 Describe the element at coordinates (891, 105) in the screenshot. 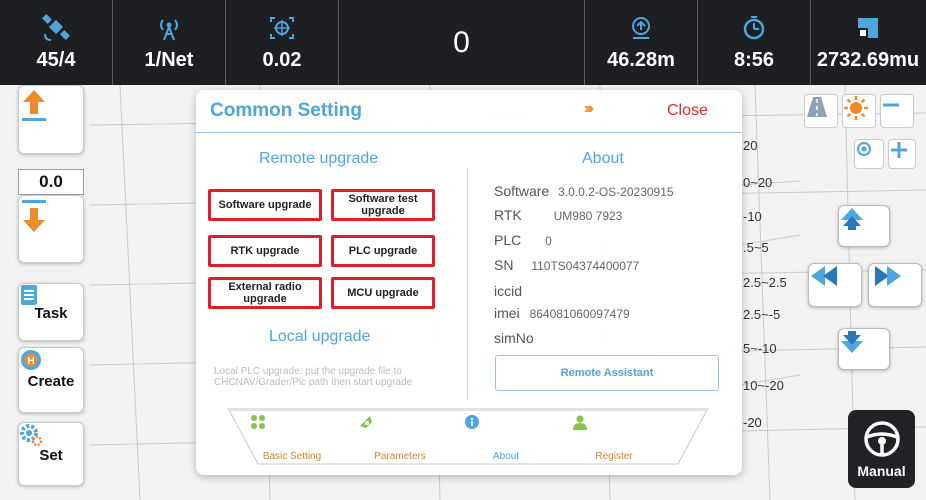

I see `minus-icon` at that location.